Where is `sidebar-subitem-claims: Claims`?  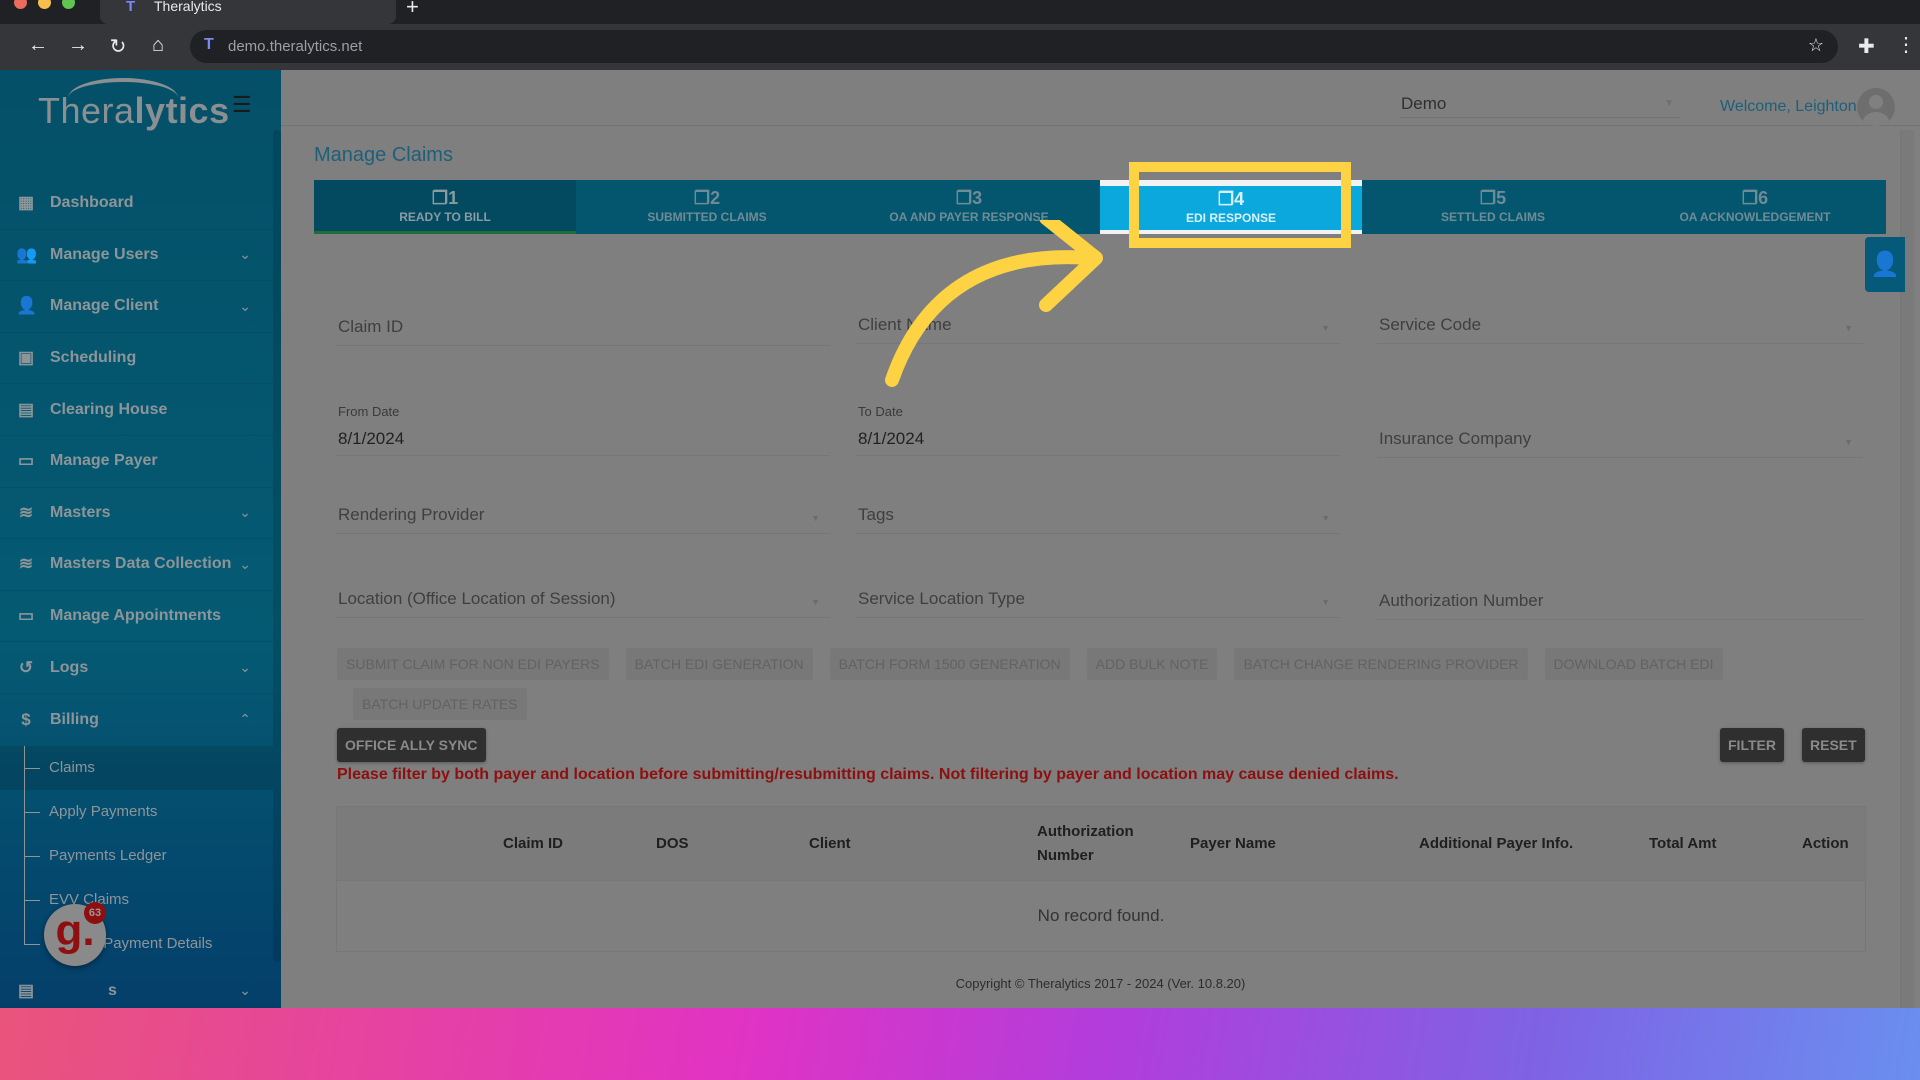 sidebar-subitem-claims: Claims is located at coordinates (136, 767).